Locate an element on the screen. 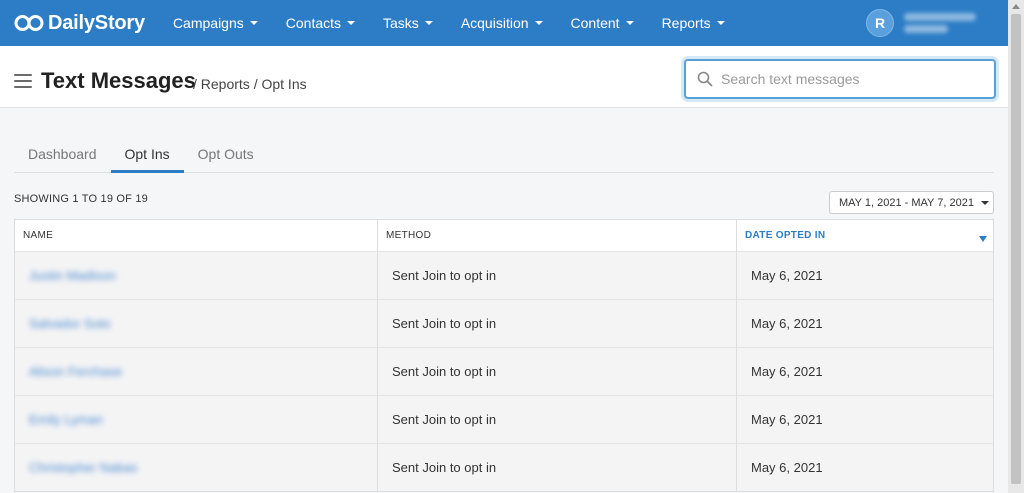  date-range-dropdown: MAY 1, 2021 - MAY 7, 2021 is located at coordinates (911, 202).